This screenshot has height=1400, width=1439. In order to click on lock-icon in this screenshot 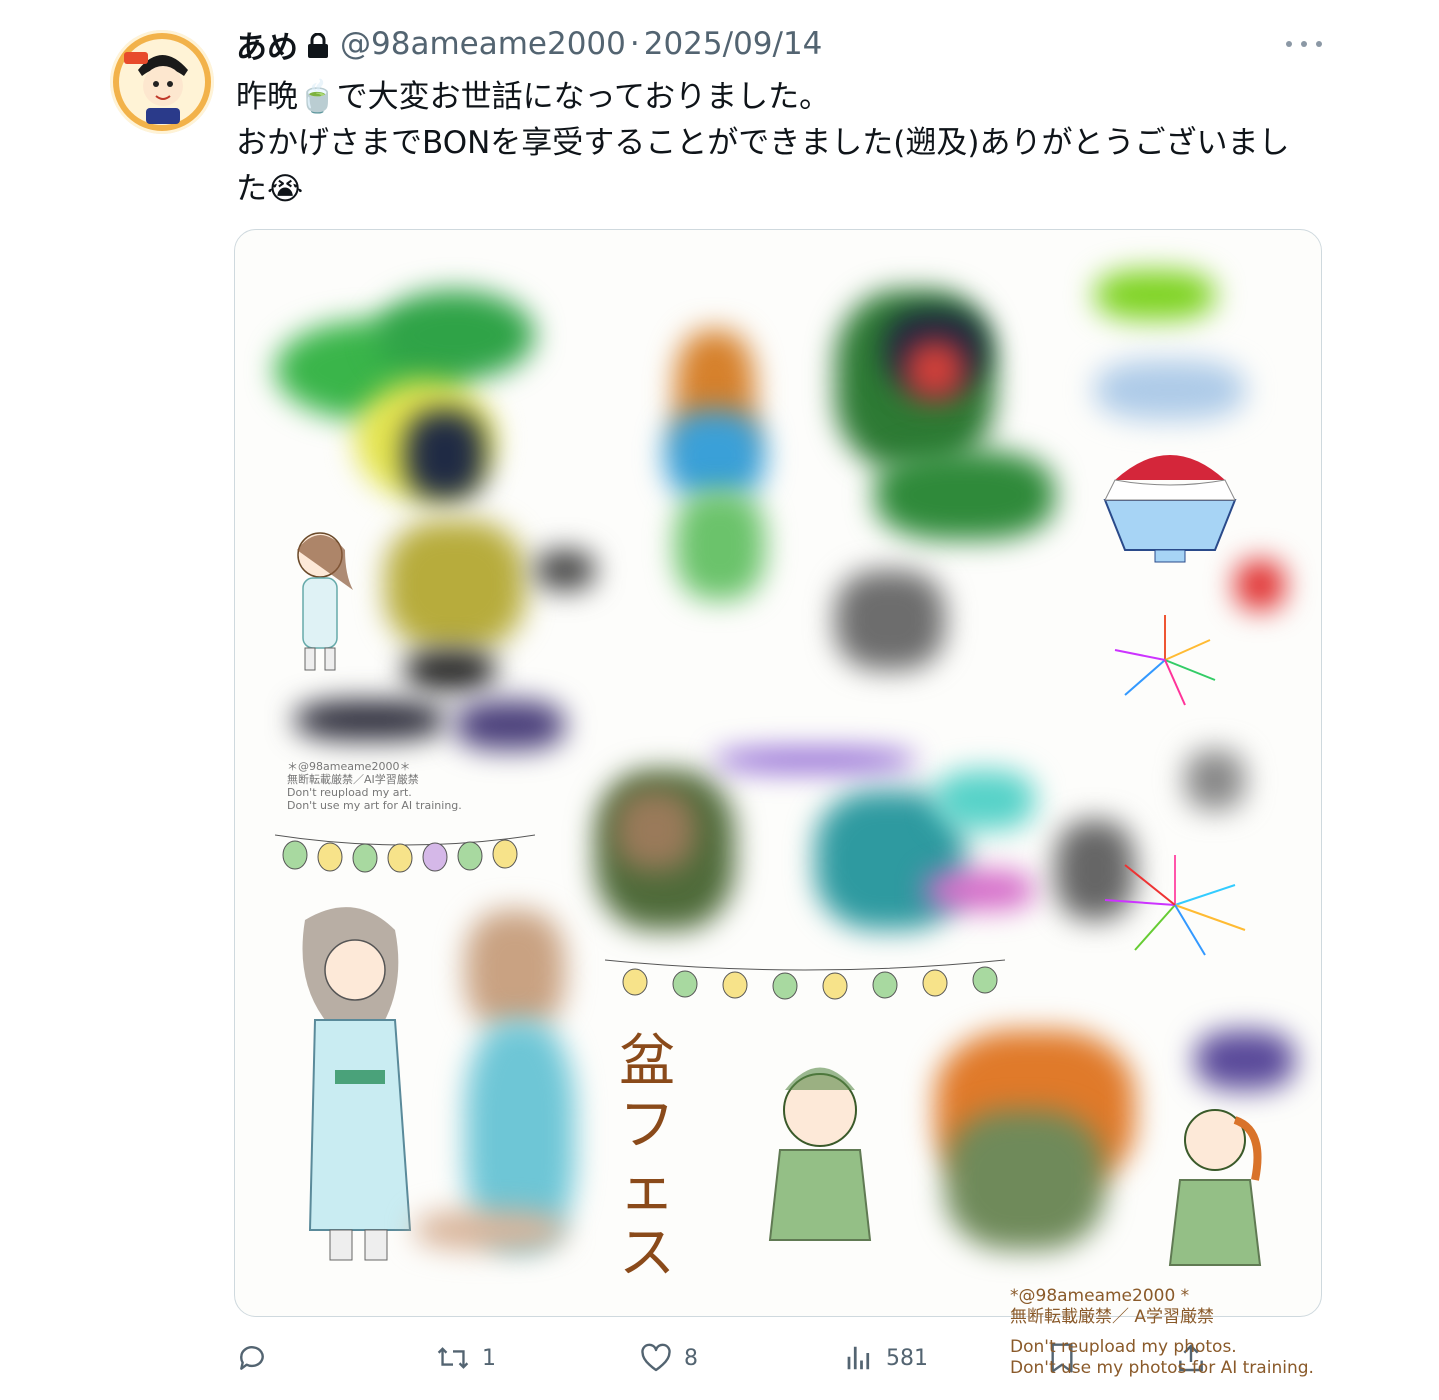, I will do `click(318, 44)`.